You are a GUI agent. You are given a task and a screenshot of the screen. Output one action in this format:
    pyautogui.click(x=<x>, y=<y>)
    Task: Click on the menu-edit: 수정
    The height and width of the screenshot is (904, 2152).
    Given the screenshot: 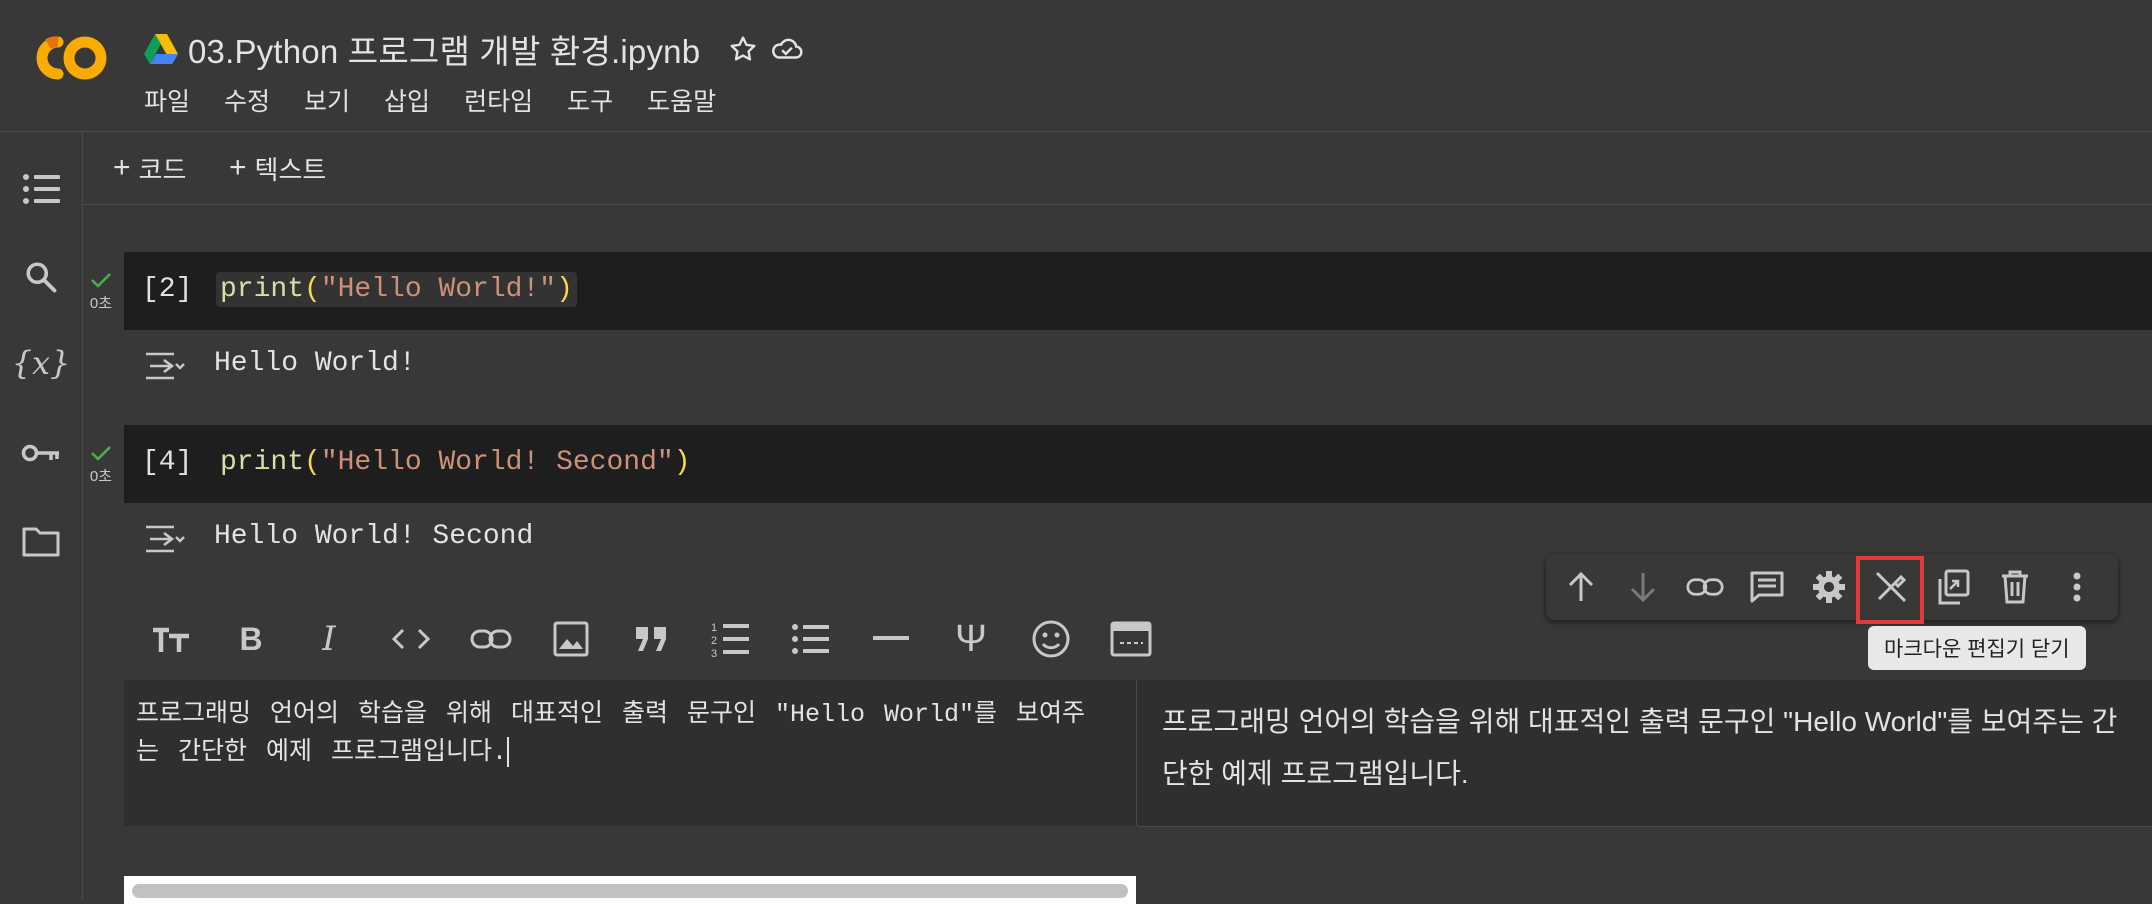 What is the action you would take?
    pyautogui.click(x=247, y=100)
    